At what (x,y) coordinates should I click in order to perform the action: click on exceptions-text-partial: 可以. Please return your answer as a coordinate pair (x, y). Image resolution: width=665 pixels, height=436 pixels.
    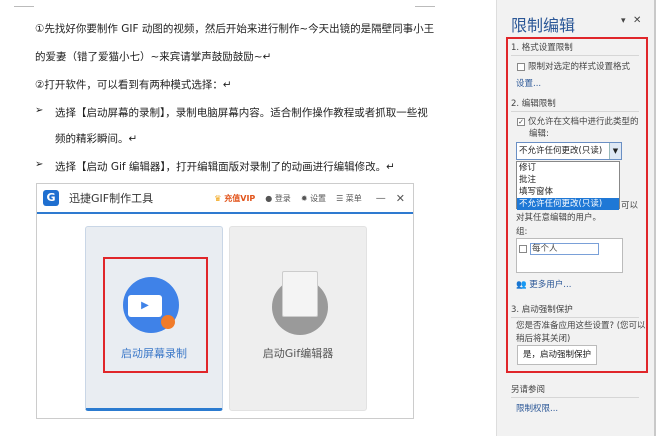
    Looking at the image, I should click on (630, 206).